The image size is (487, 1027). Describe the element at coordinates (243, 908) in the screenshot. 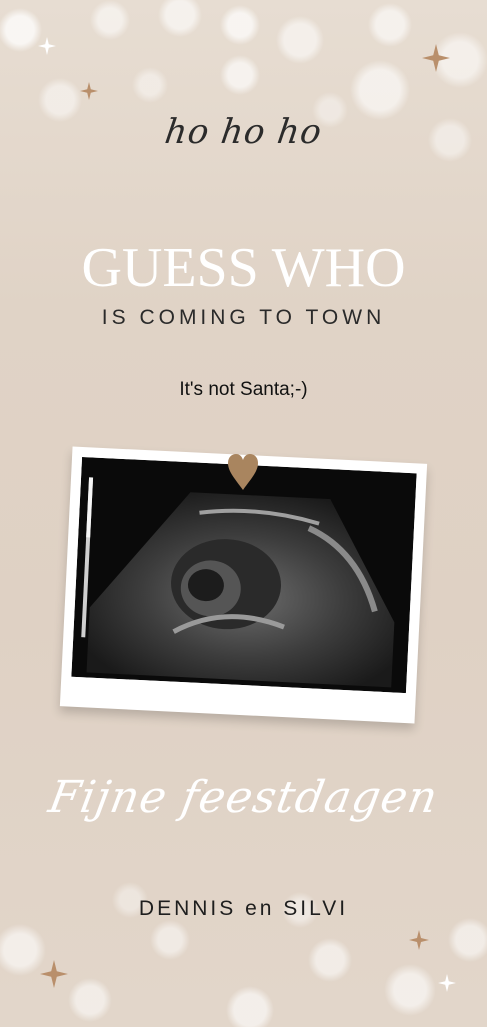

I see `signature: DENNIS en SILVI` at that location.